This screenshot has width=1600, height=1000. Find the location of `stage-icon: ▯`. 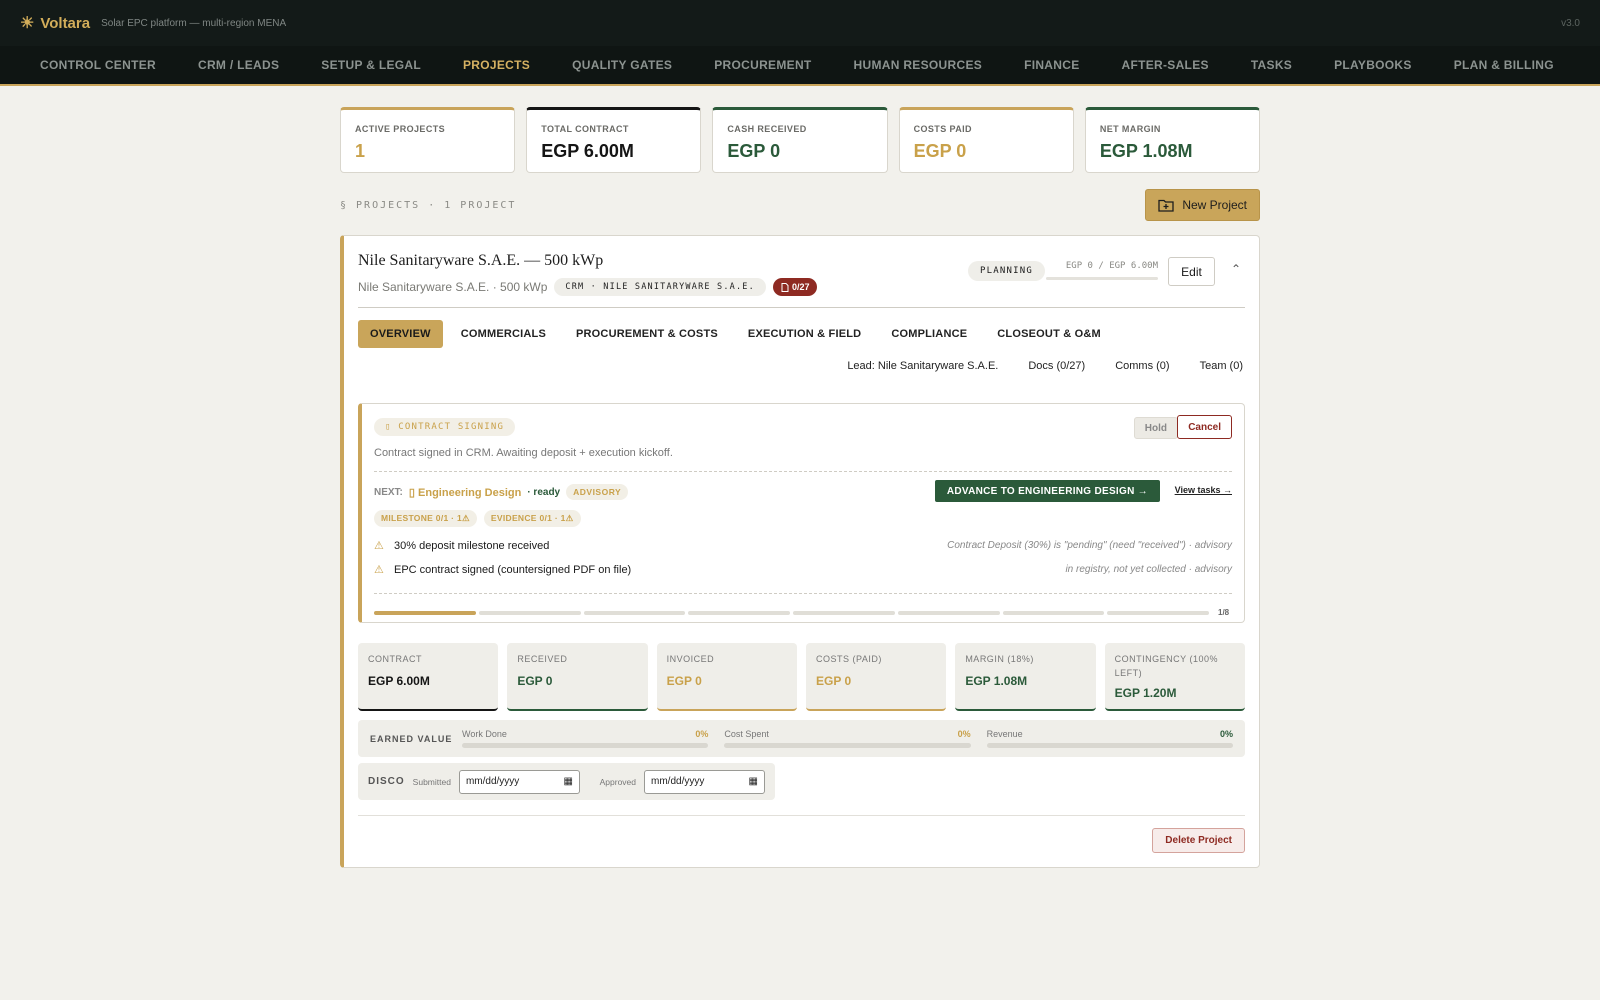

stage-icon: ▯ is located at coordinates (388, 427).